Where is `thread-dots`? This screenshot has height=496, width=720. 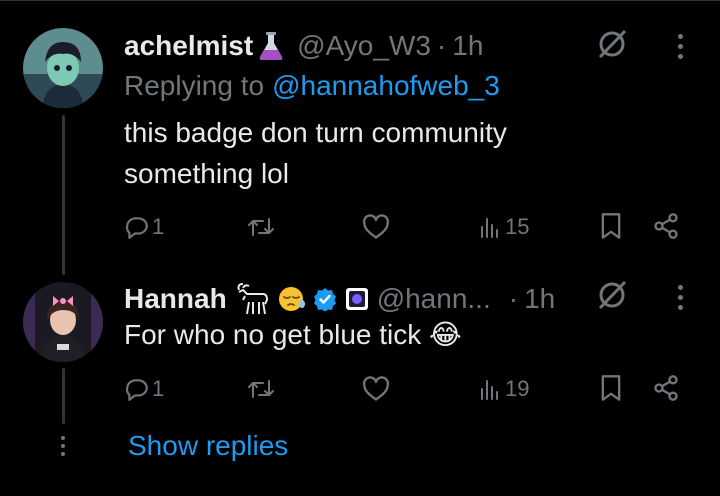 thread-dots is located at coordinates (63, 446).